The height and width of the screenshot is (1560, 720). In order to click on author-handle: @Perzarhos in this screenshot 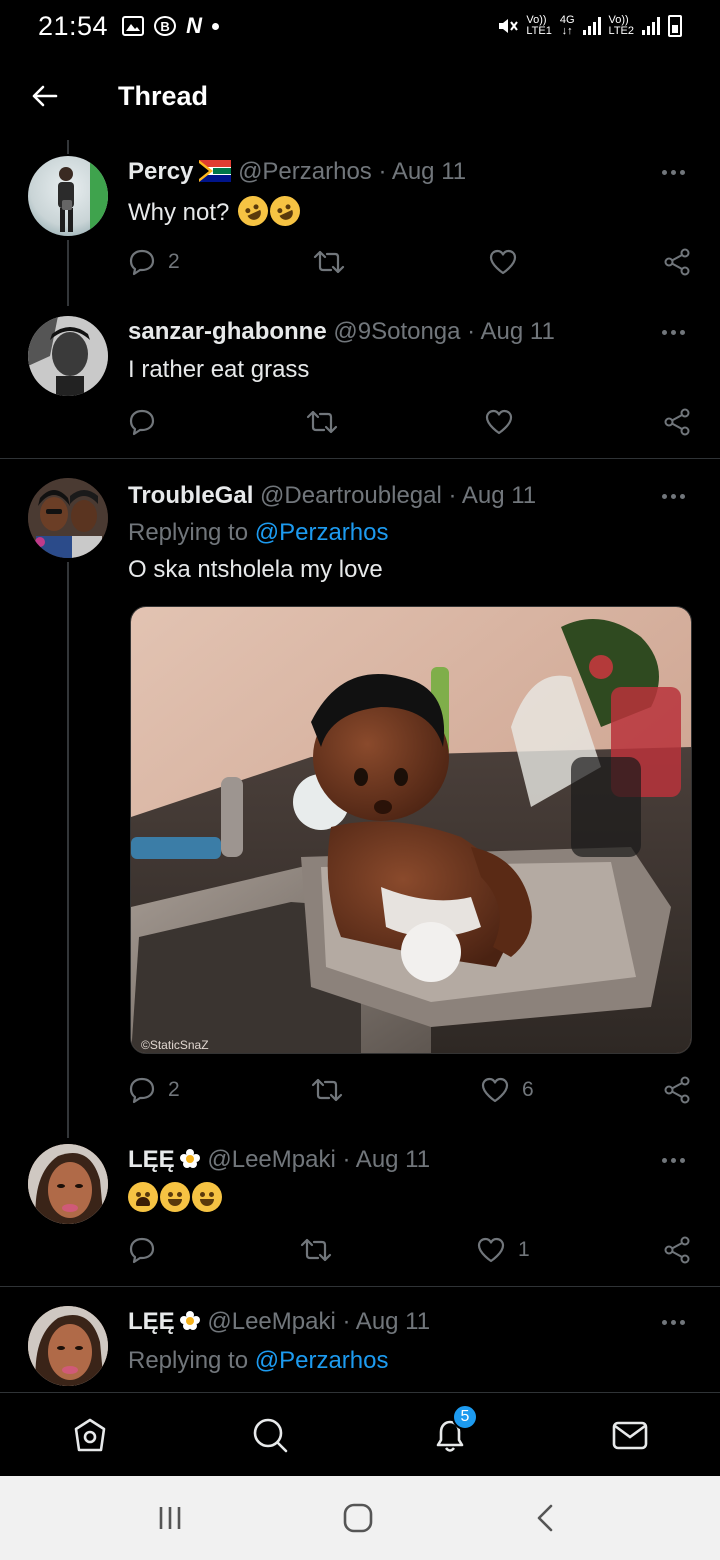, I will do `click(305, 171)`.